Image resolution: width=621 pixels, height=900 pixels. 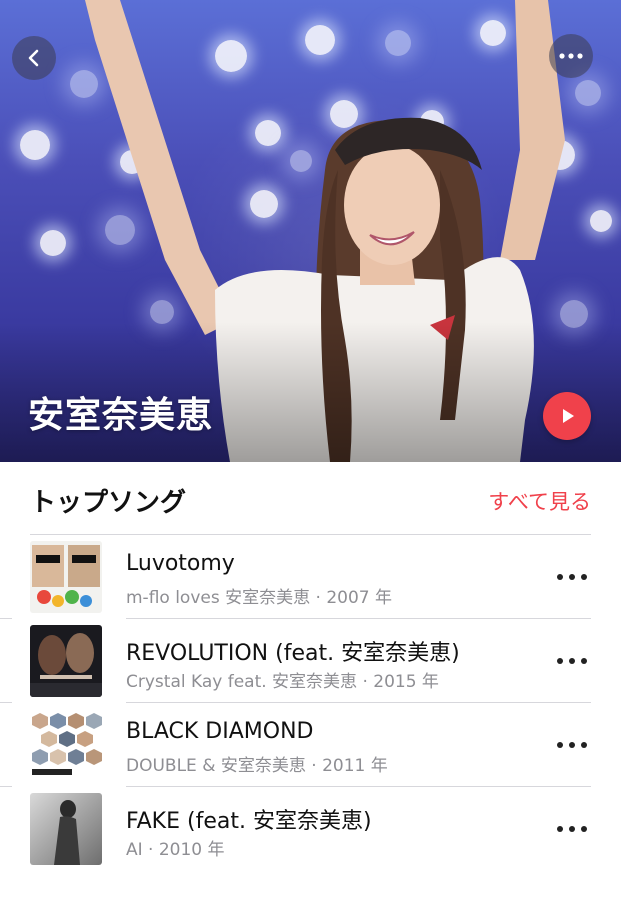 What do you see at coordinates (220, 731) in the screenshot?
I see `song-title: BLACK DIAMOND` at bounding box center [220, 731].